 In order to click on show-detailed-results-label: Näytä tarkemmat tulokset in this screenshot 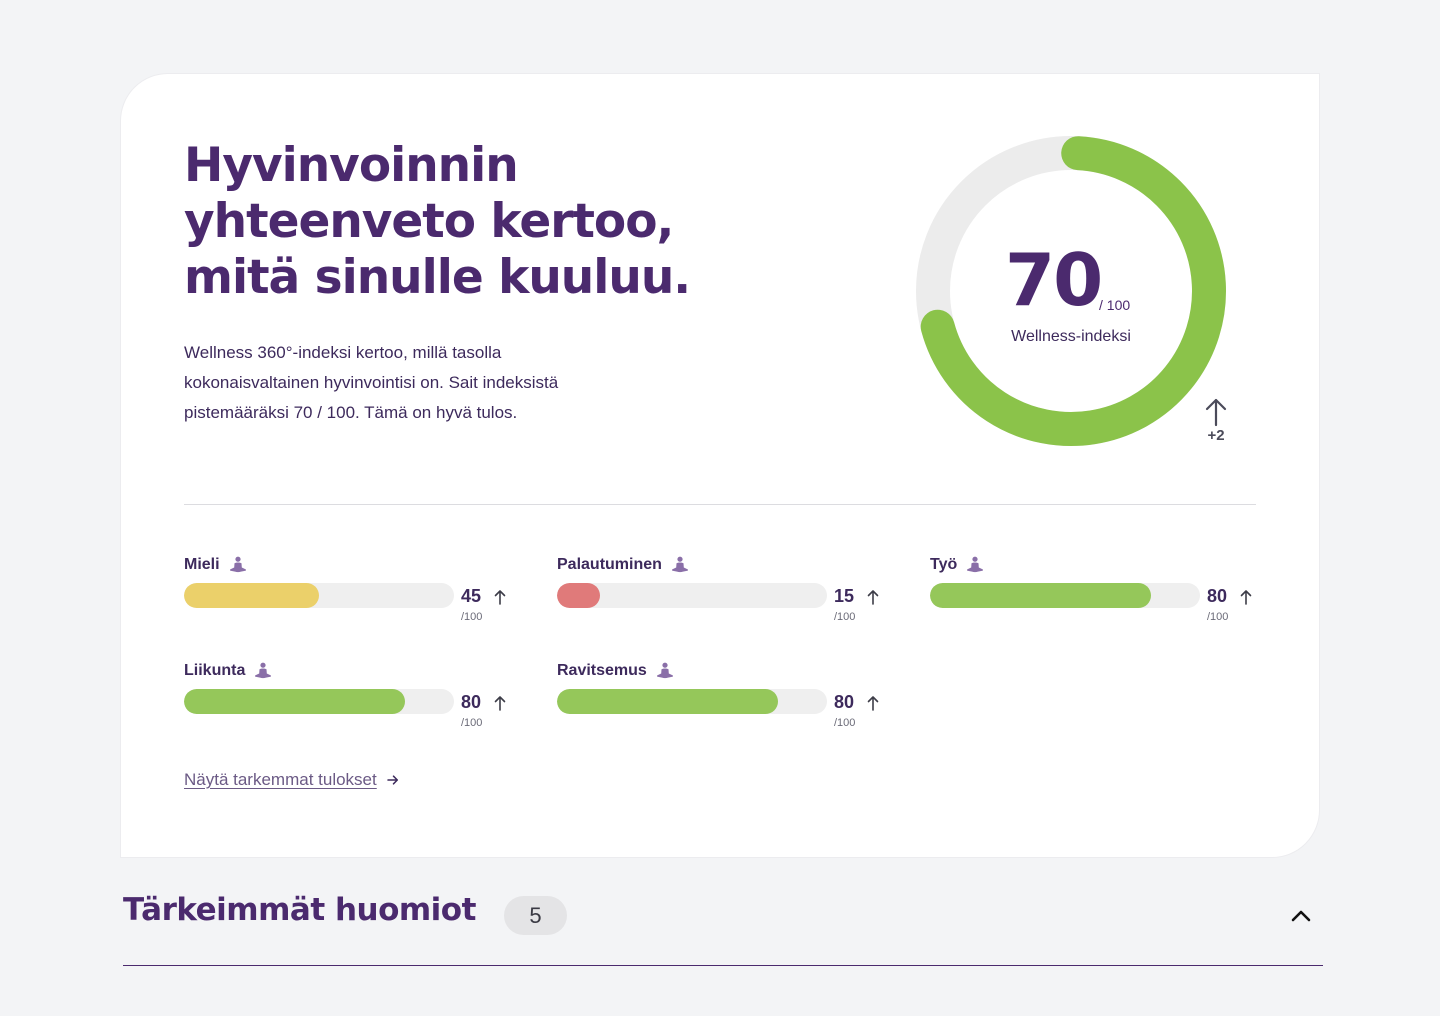, I will do `click(280, 779)`.